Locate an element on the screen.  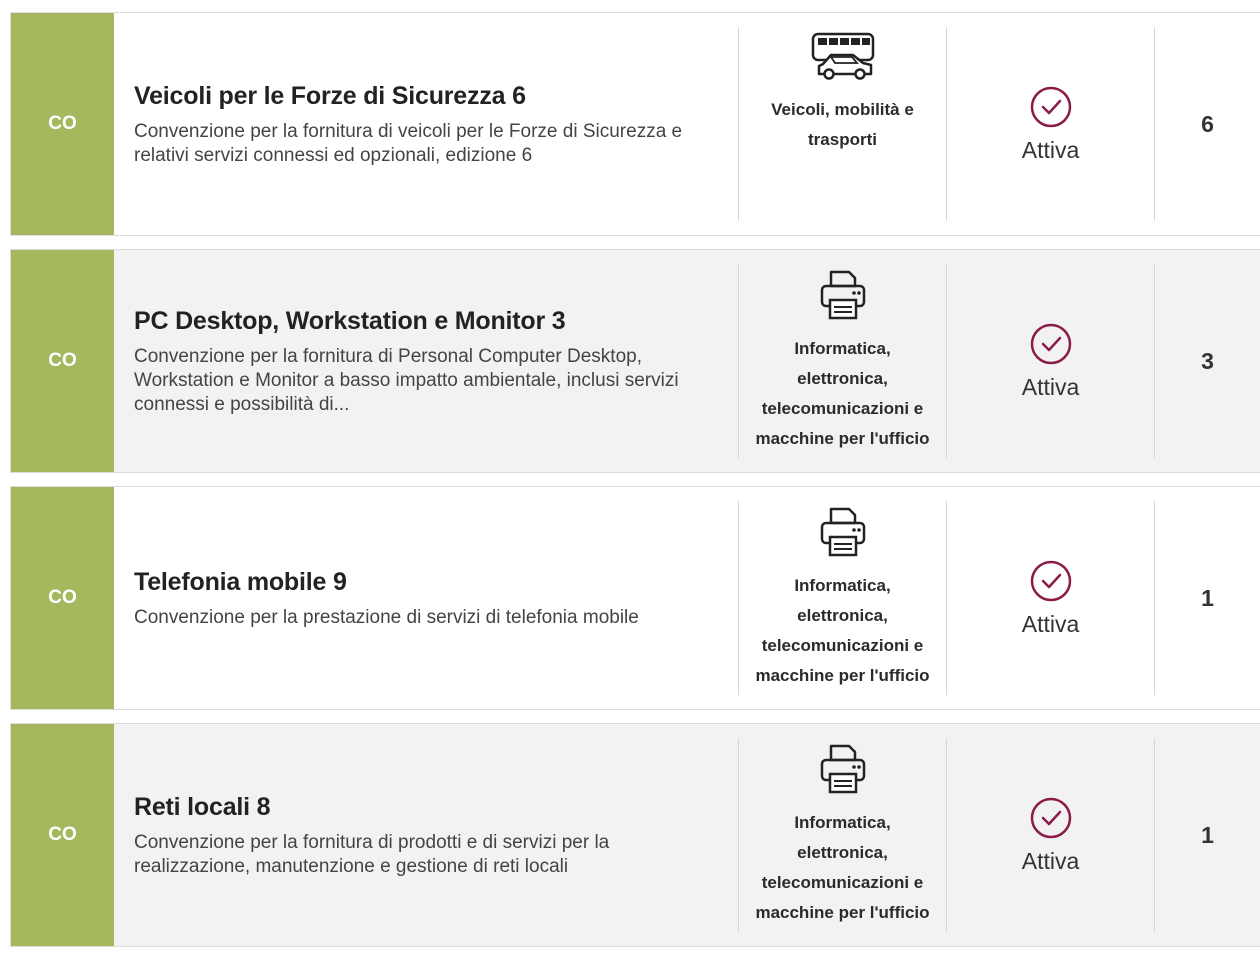
count-value: 6 is located at coordinates (1207, 123).